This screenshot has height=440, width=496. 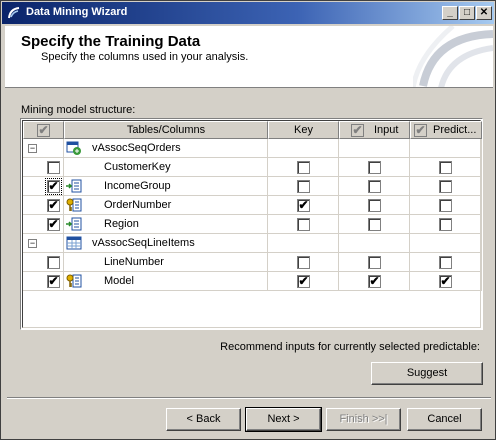 What do you see at coordinates (166, 167) in the screenshot?
I see `name-cell: CustomerKey` at bounding box center [166, 167].